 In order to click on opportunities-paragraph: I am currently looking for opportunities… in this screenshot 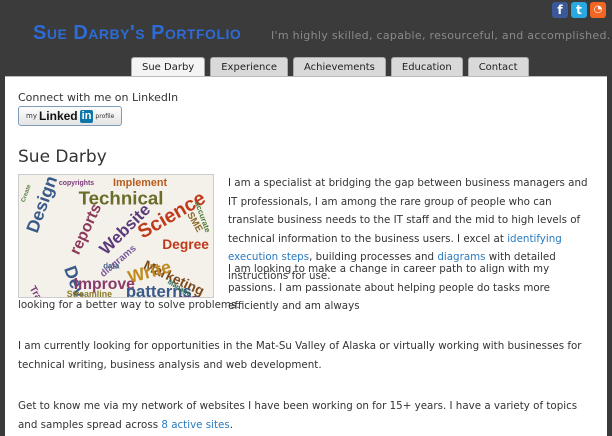, I will do `click(300, 355)`.